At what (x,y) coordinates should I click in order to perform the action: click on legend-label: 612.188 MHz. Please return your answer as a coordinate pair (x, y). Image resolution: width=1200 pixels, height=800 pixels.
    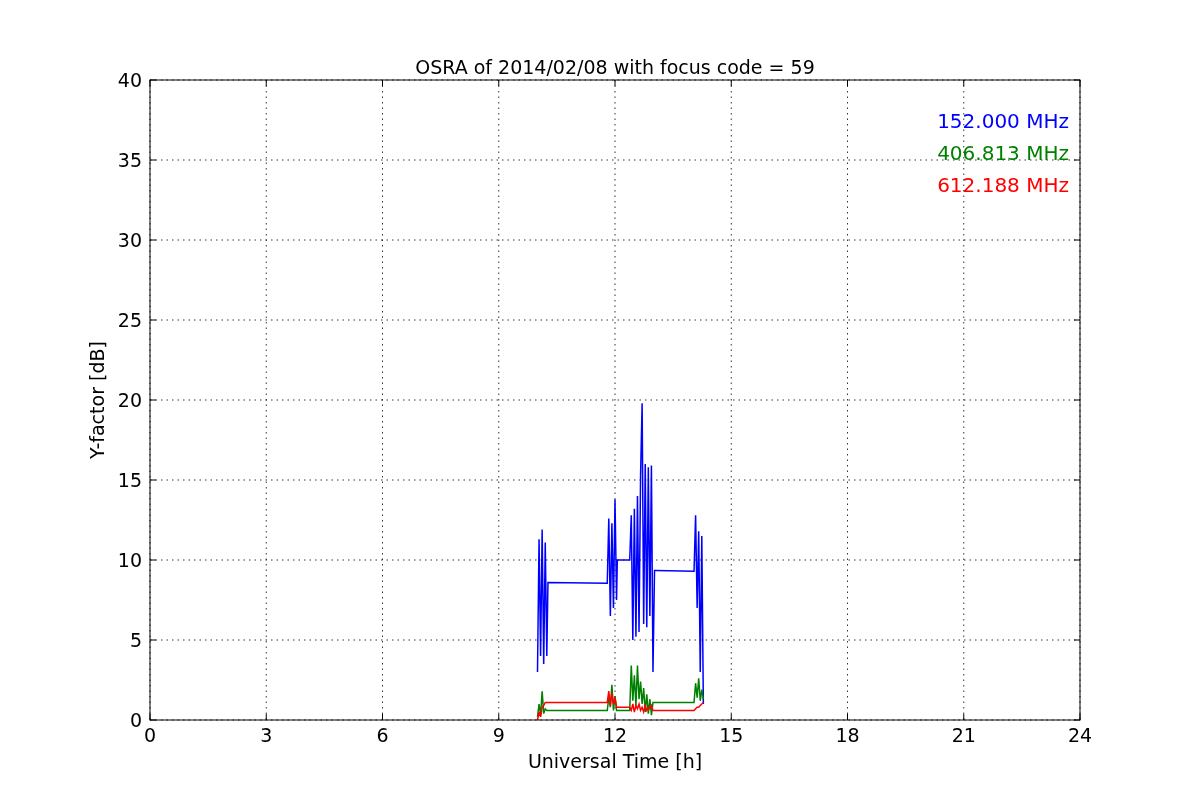
    Looking at the image, I should click on (1003, 185).